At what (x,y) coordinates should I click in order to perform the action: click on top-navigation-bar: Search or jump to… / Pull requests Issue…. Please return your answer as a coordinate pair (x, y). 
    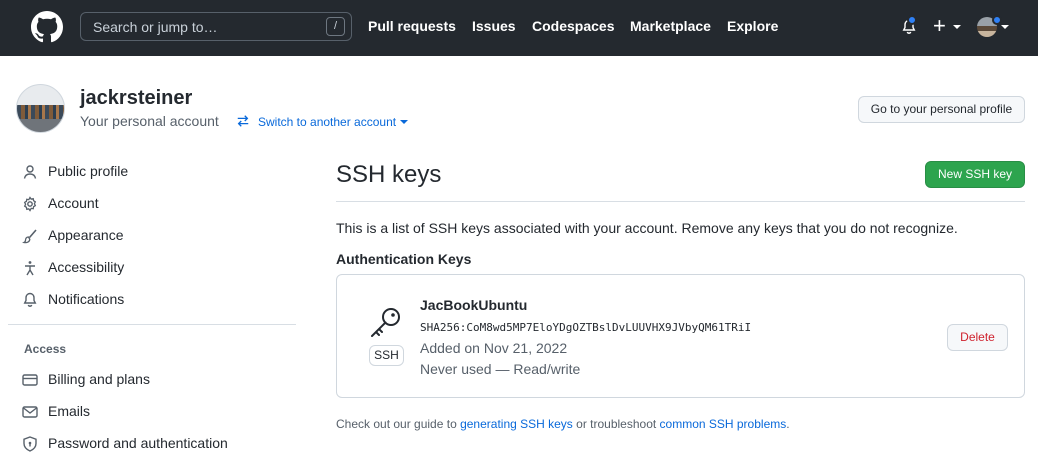
    Looking at the image, I should click on (519, 28).